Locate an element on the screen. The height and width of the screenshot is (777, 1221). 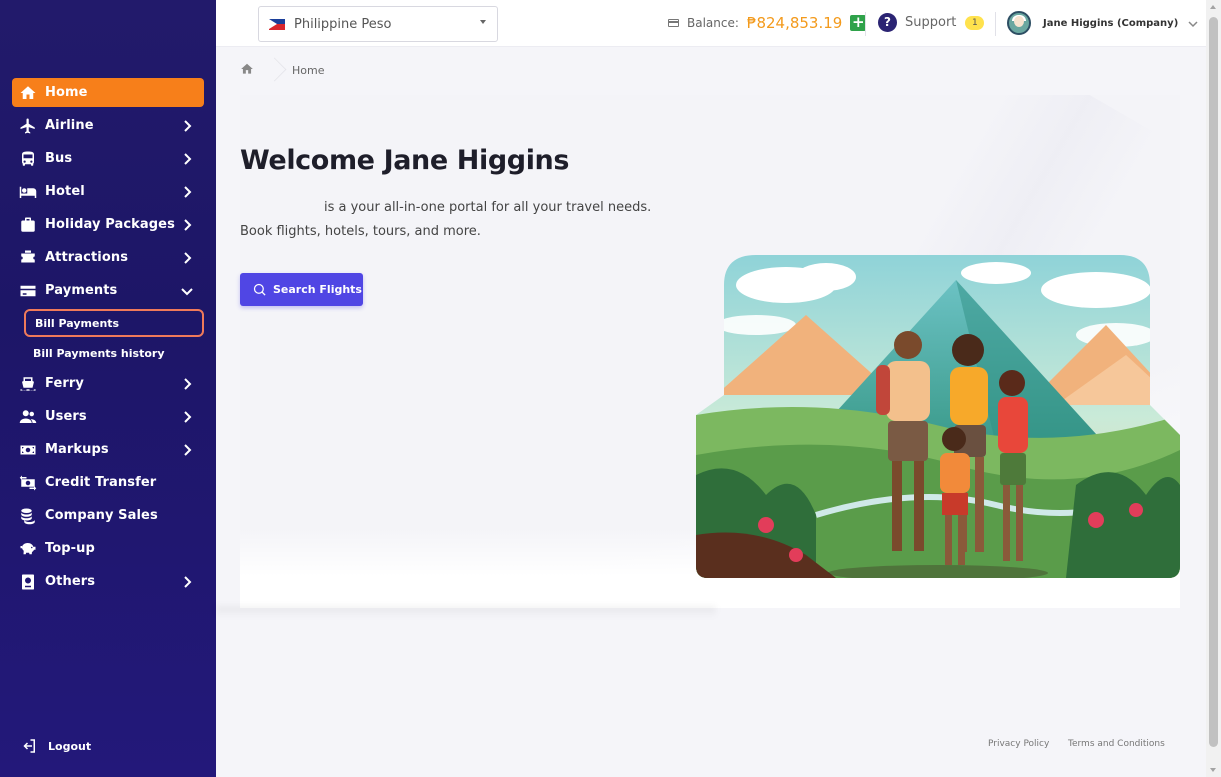
page-title: Welcome Jane Higgins is located at coordinates (405, 160).